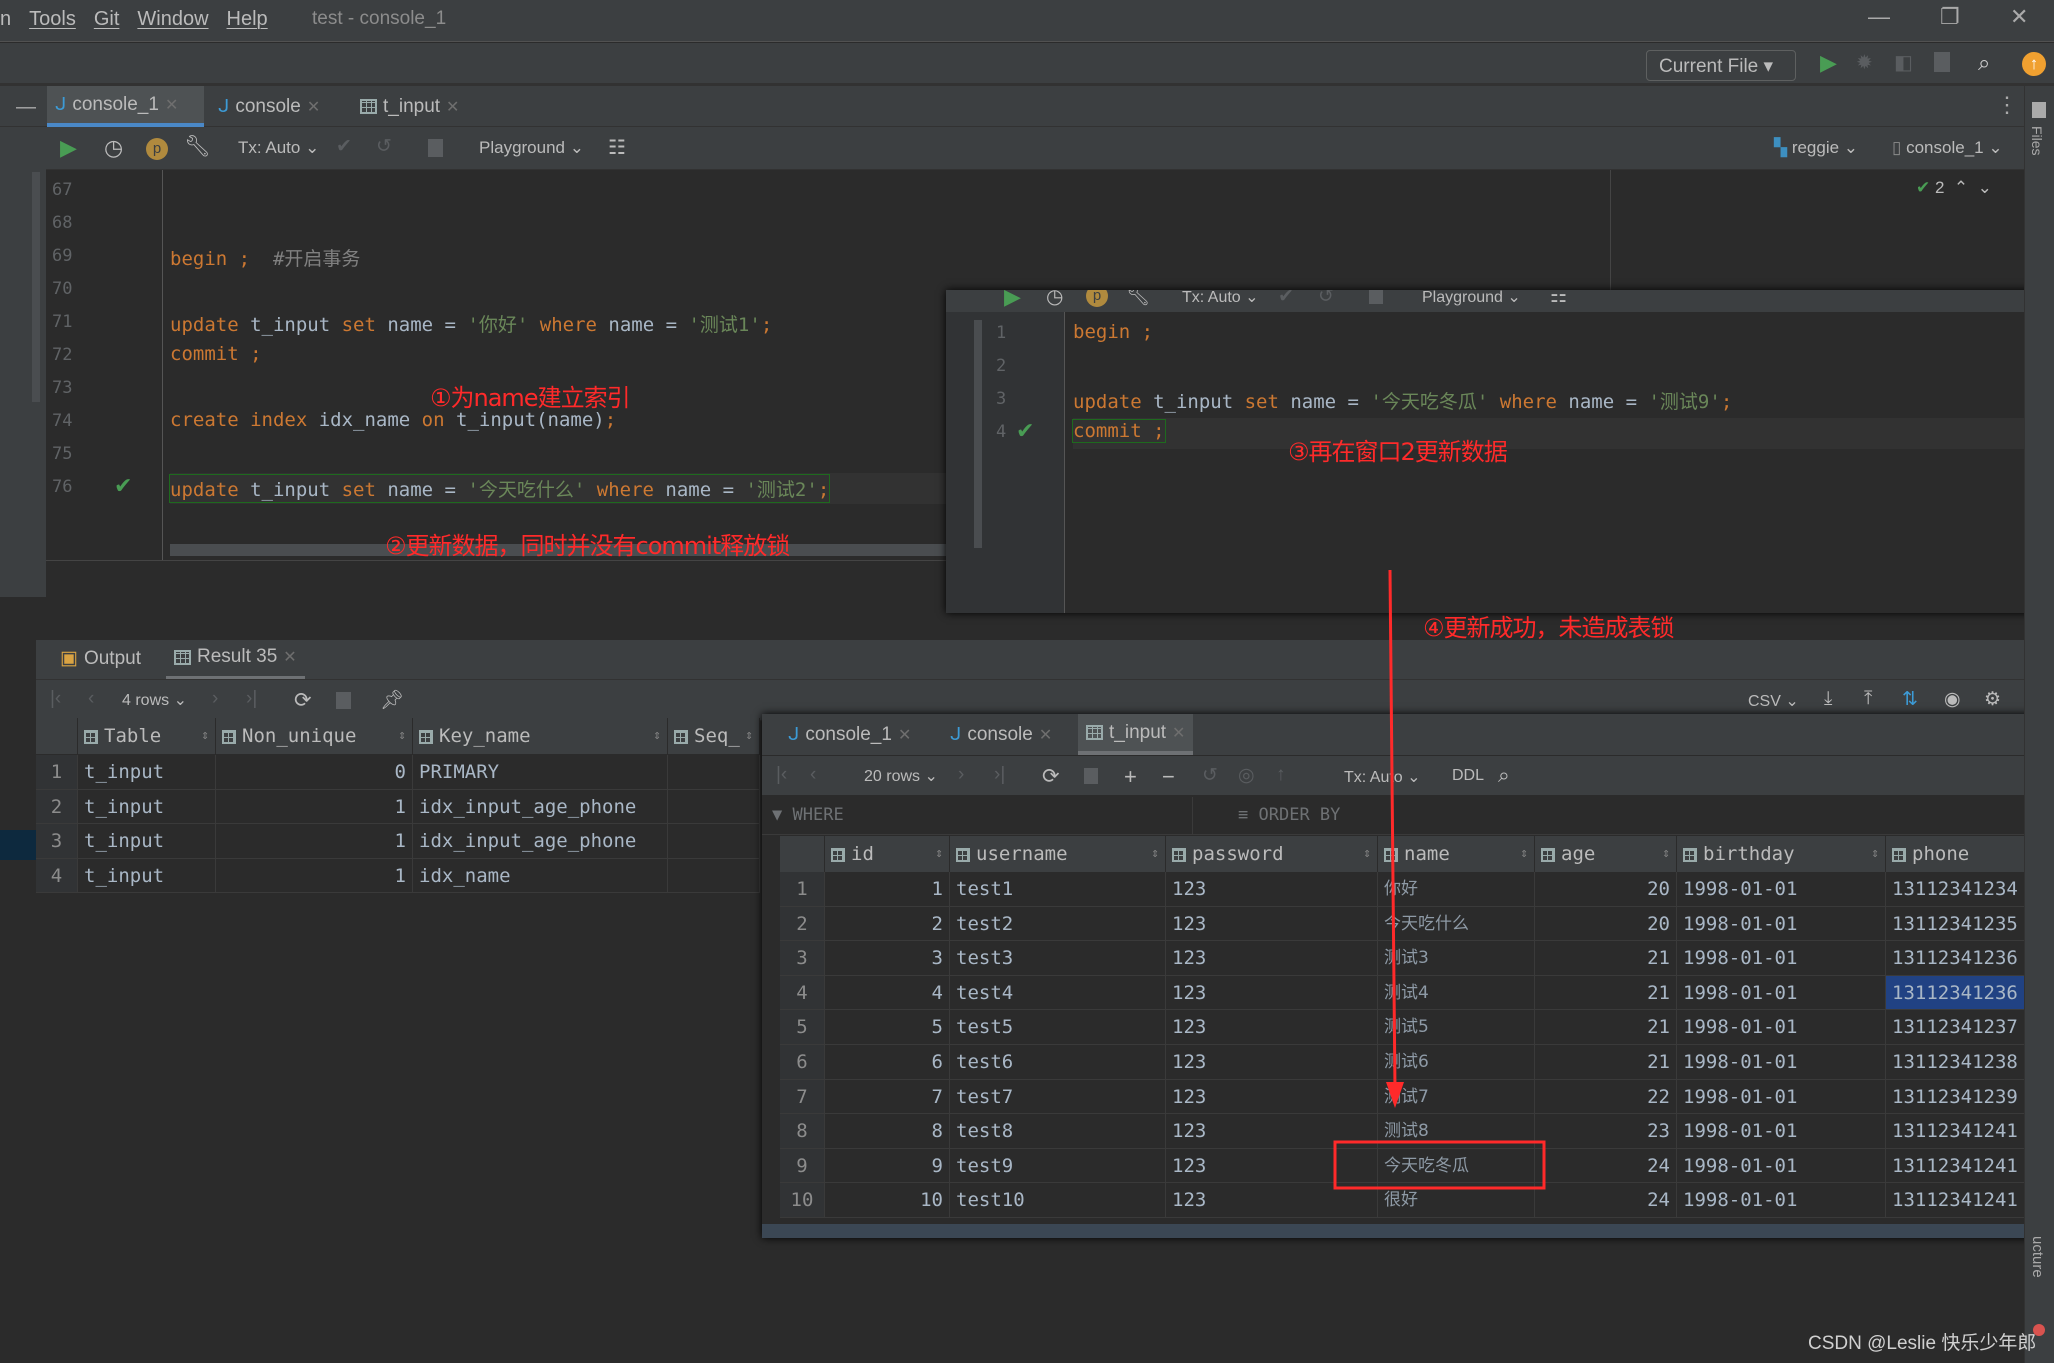 The width and height of the screenshot is (2054, 1363). Describe the element at coordinates (1210, 775) in the screenshot. I see `revert-icon: ↺` at that location.